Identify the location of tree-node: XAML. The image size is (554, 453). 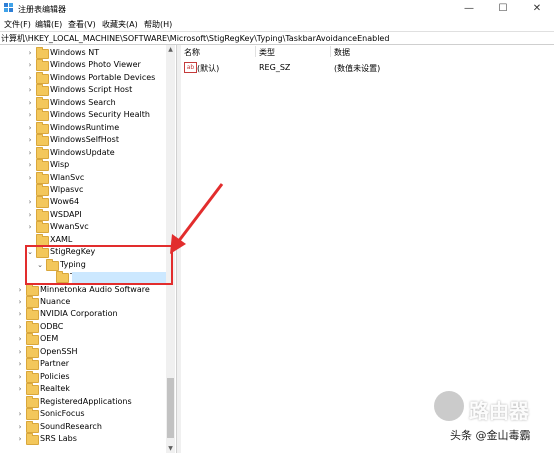
(83, 239).